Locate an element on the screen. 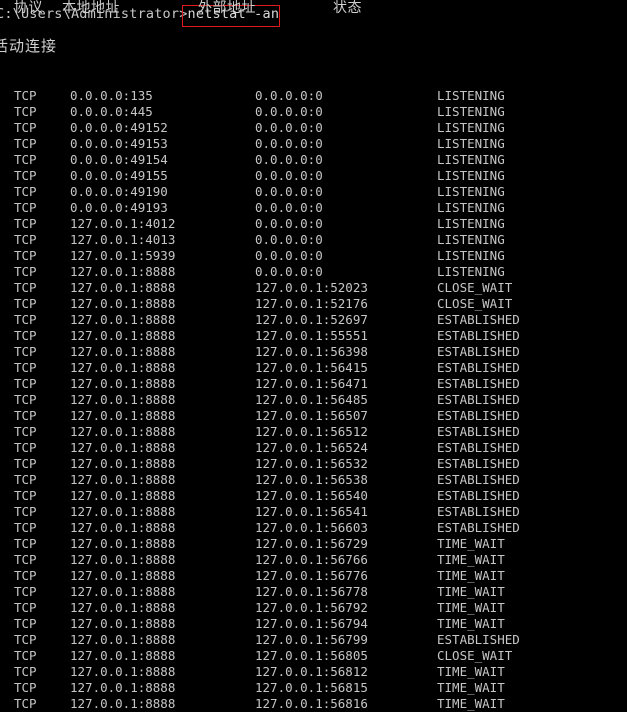 This screenshot has height=712, width=627. cell-local-address: 0.0.0.0:135 is located at coordinates (111, 95).